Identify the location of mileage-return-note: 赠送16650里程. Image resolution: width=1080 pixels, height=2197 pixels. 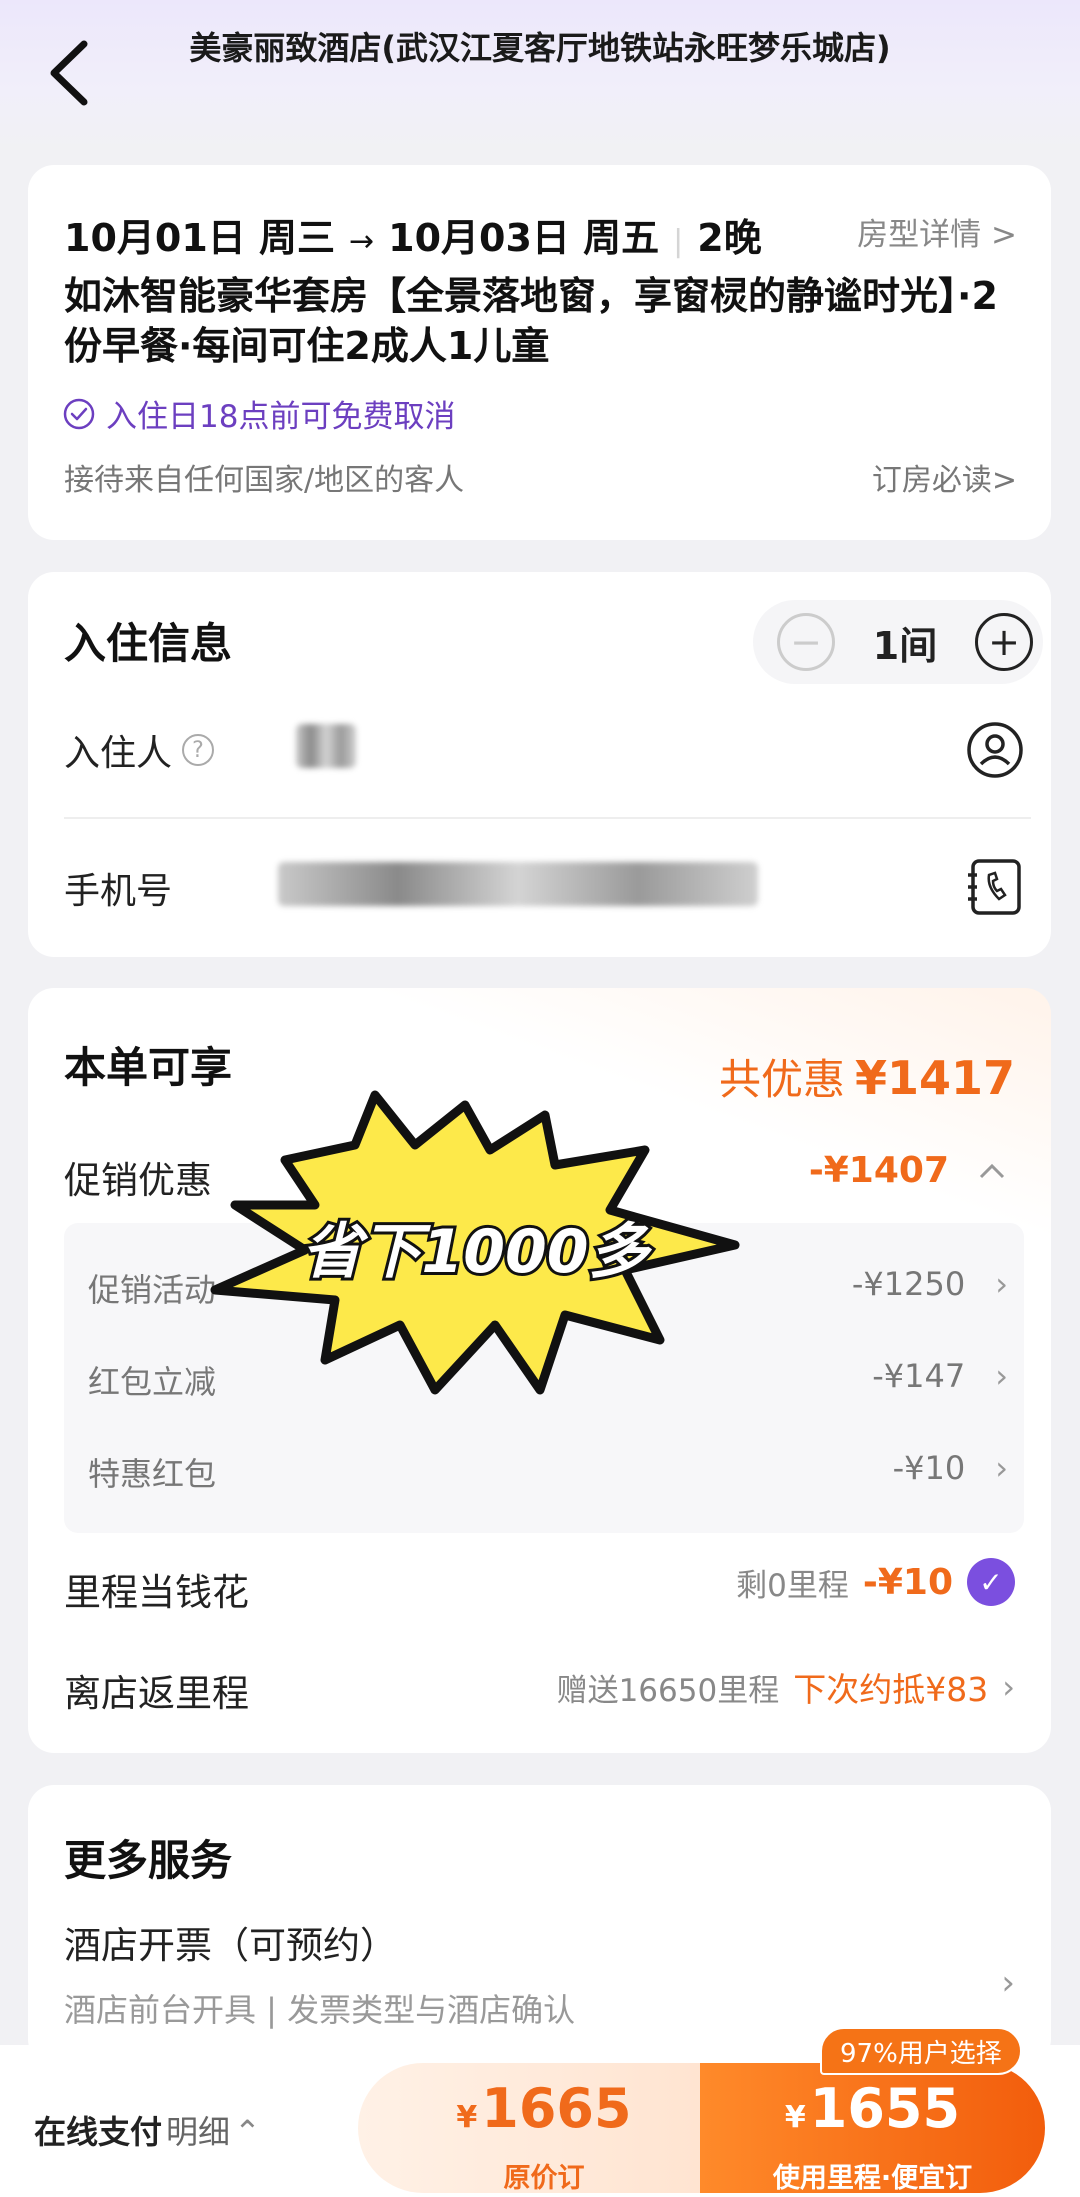
(668, 1690).